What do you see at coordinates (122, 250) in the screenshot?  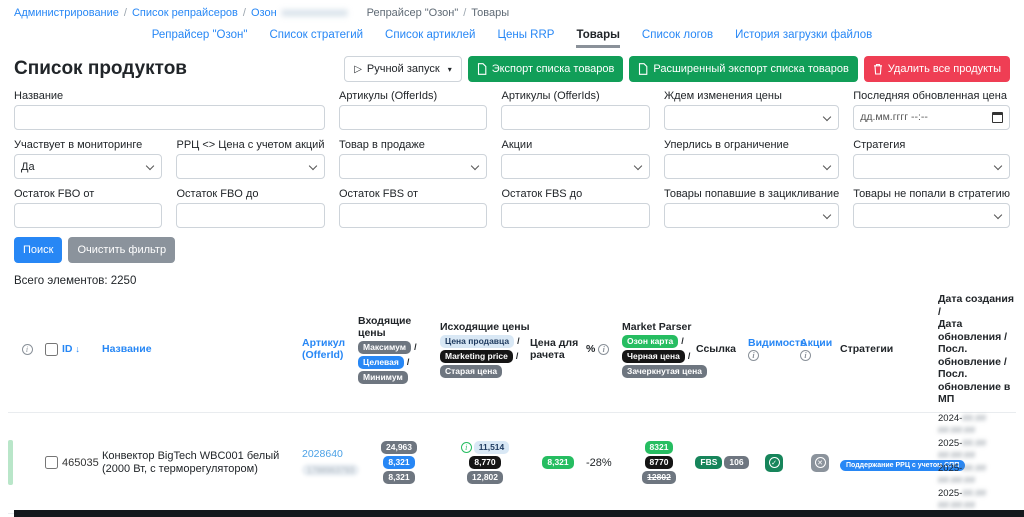 I see `clear-filter-button: Очистить фильтр` at bounding box center [122, 250].